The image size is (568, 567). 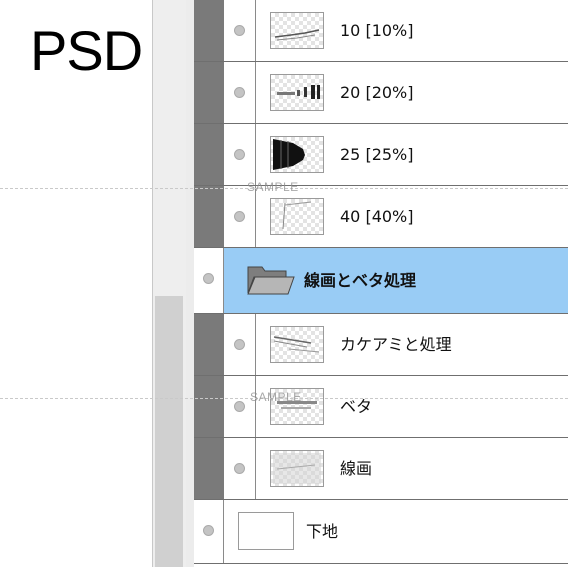 What do you see at coordinates (322, 531) in the screenshot?
I see `layer-name: 下地` at bounding box center [322, 531].